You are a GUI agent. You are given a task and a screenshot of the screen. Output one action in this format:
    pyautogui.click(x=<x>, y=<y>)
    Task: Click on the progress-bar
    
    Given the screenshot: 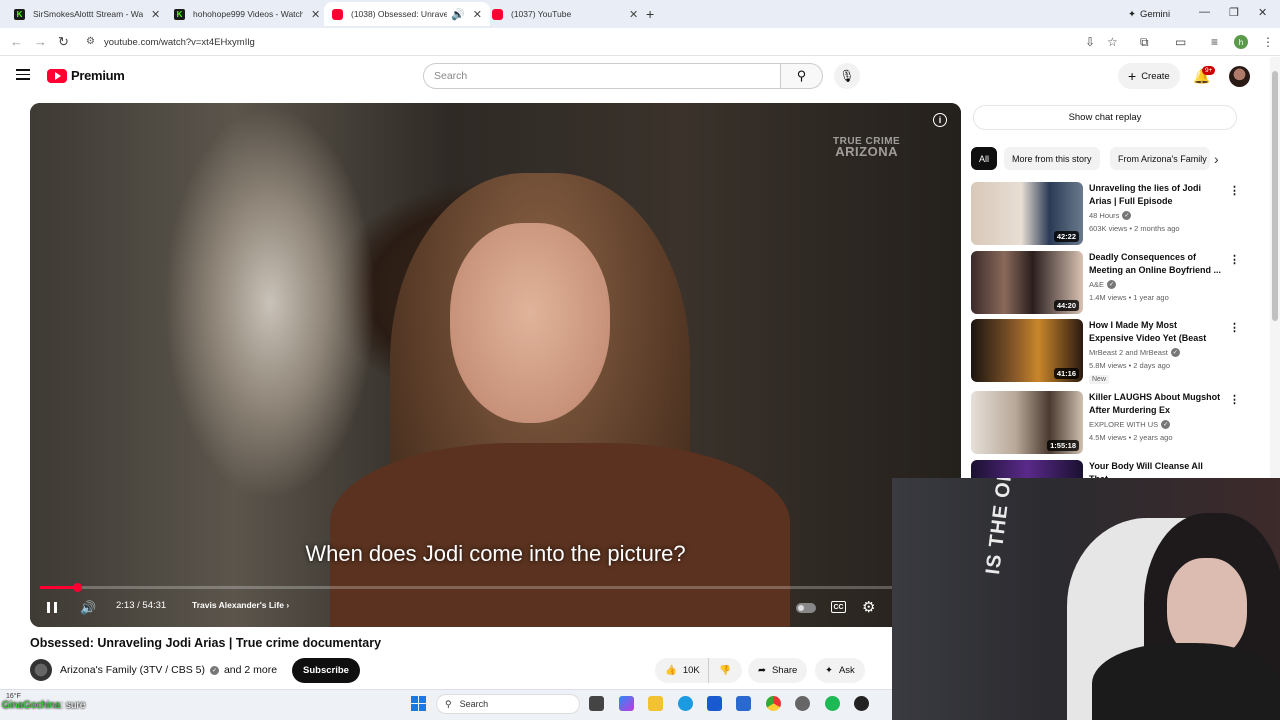 What is the action you would take?
    pyautogui.click(x=495, y=587)
    